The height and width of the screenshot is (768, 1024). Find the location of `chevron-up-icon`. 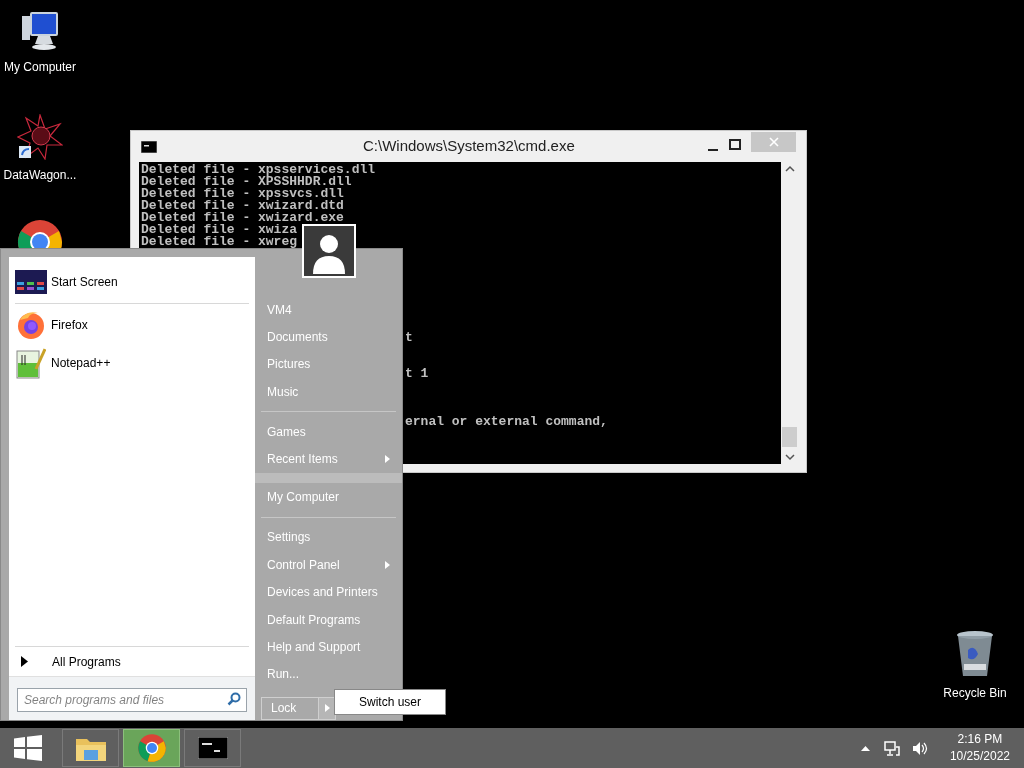

chevron-up-icon is located at coordinates (865, 748).